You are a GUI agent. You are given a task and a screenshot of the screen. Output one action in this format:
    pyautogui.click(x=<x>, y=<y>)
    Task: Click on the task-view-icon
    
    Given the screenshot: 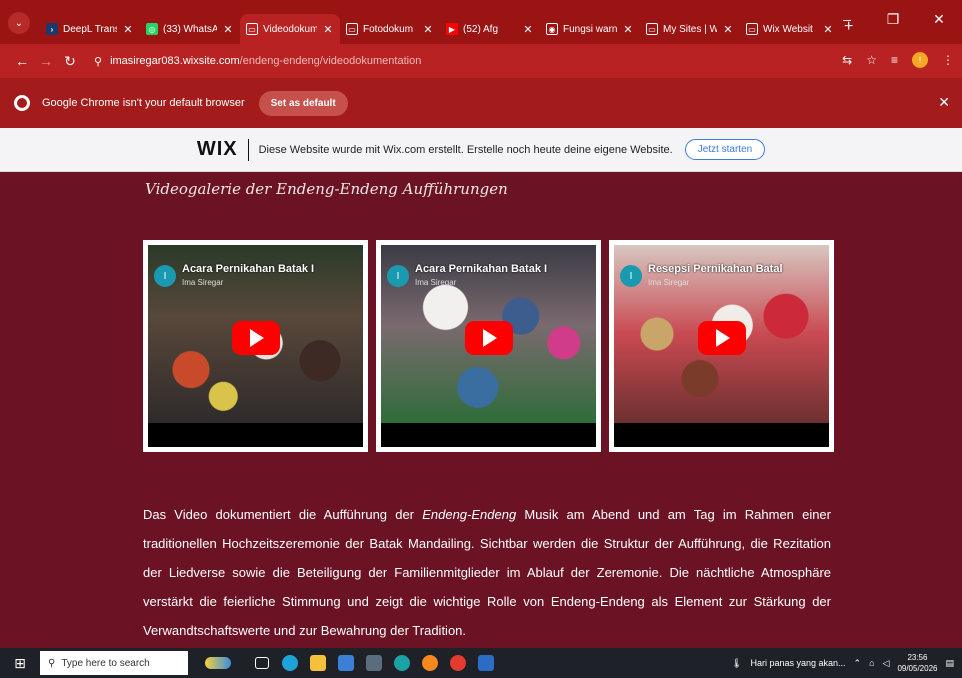 What is the action you would take?
    pyautogui.click(x=262, y=663)
    